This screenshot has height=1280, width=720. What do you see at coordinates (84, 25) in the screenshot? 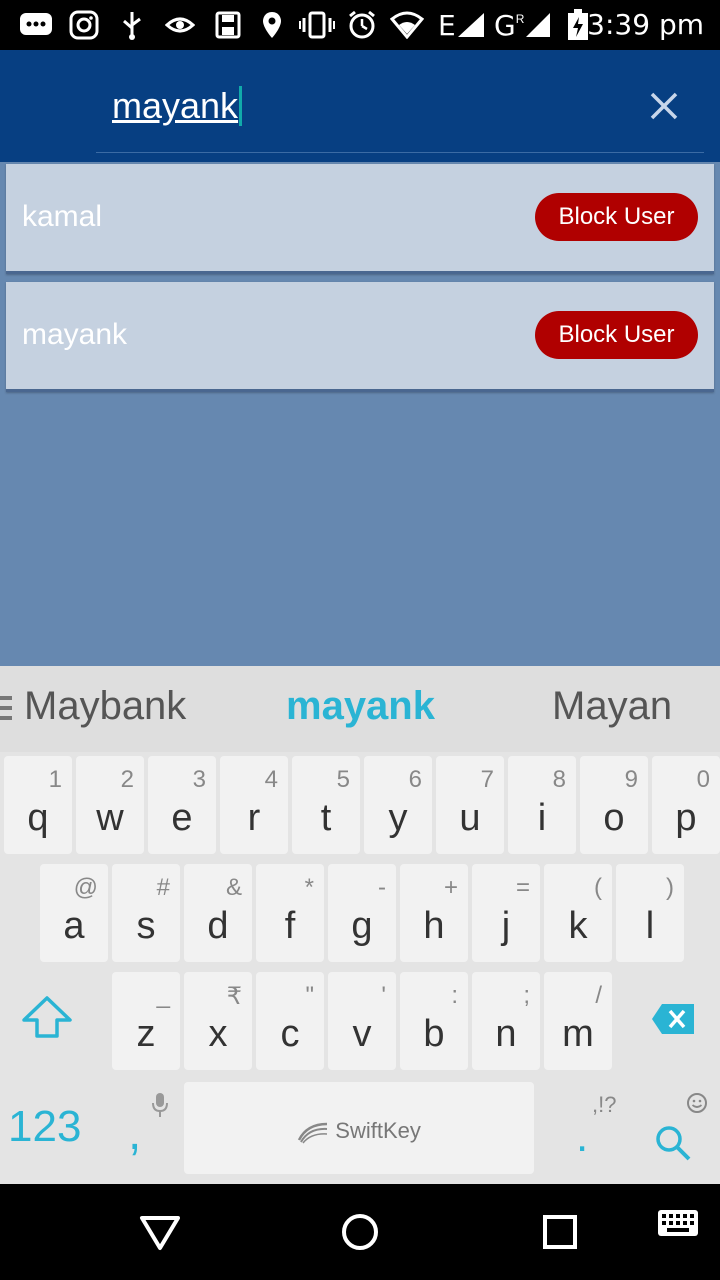
I see `instagram-icon` at bounding box center [84, 25].